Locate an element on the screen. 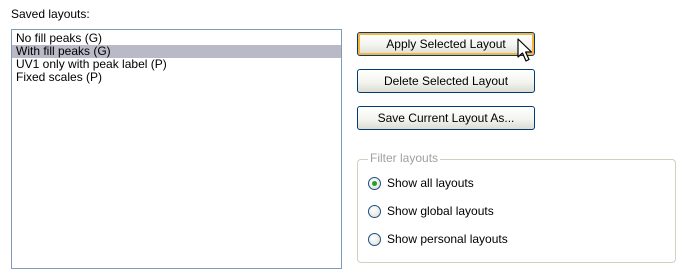 This screenshot has width=678, height=269. radio-show-personal-layouts: Show personal layouts is located at coordinates (438, 239).